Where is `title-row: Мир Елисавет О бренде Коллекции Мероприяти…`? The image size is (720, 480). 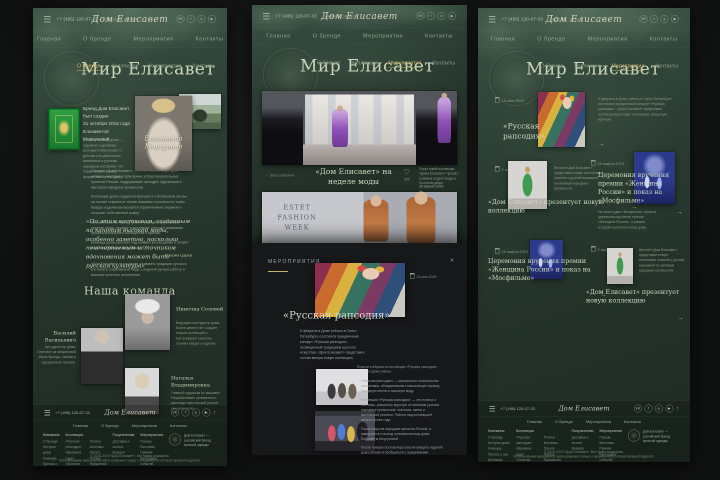 title-row: Мир Елисавет О бренде Коллекции Мероприяти… is located at coordinates (130, 78).